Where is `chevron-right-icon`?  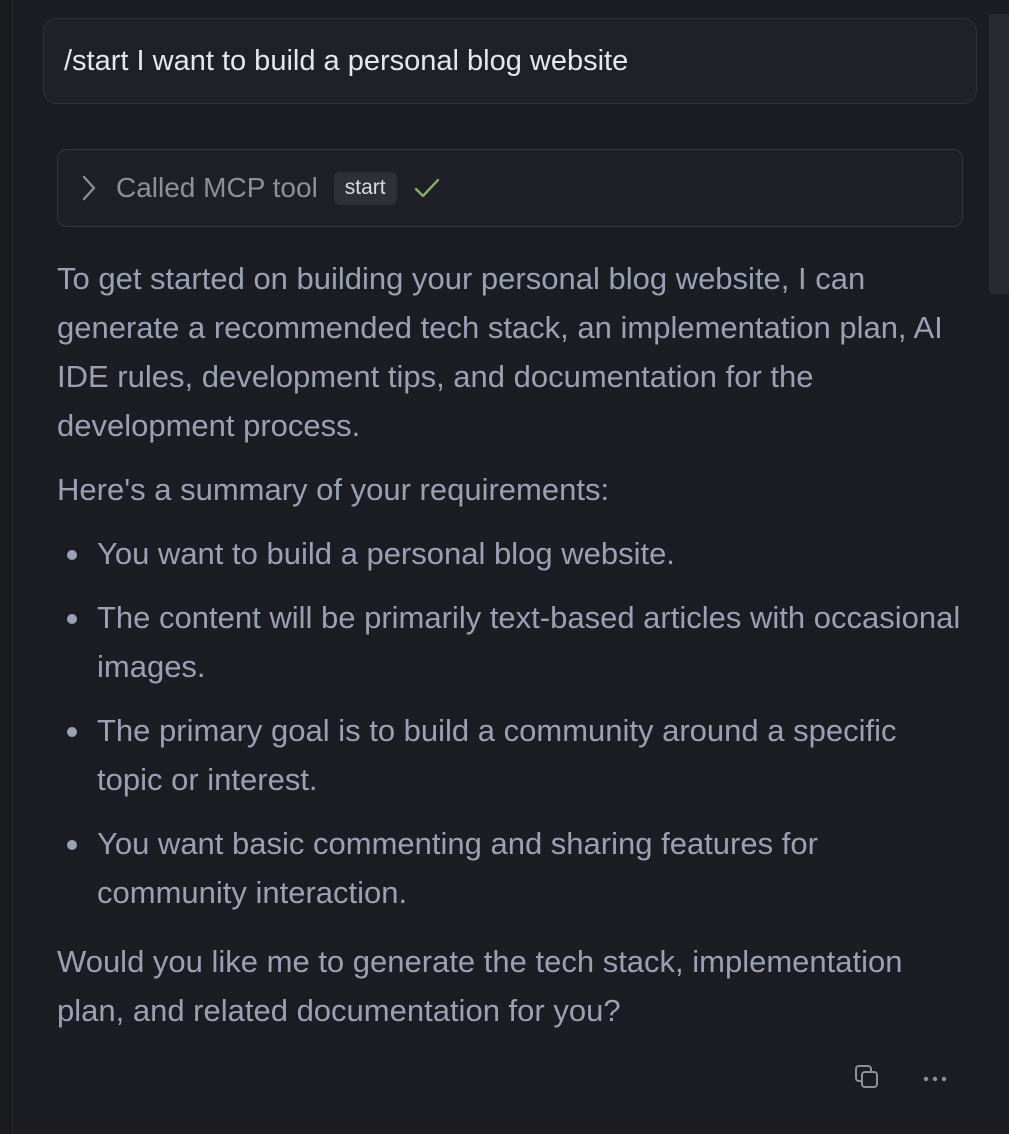 chevron-right-icon is located at coordinates (91, 188).